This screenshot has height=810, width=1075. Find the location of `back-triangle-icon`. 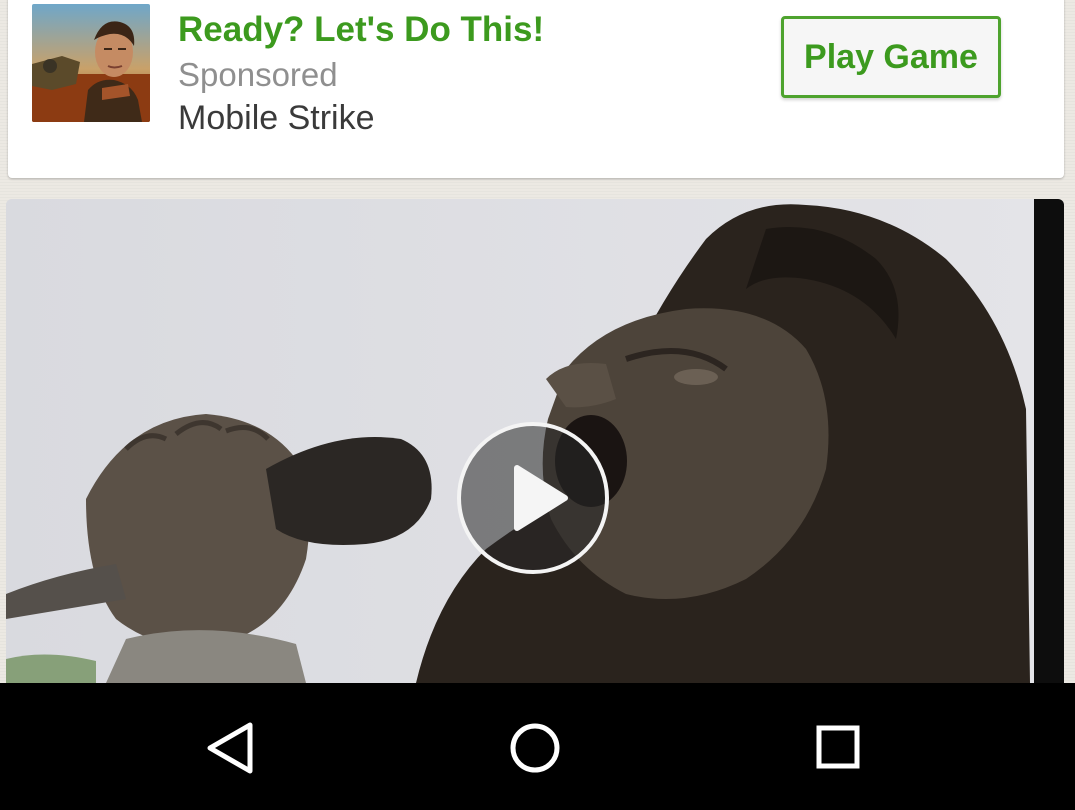

back-triangle-icon is located at coordinates (230, 748).